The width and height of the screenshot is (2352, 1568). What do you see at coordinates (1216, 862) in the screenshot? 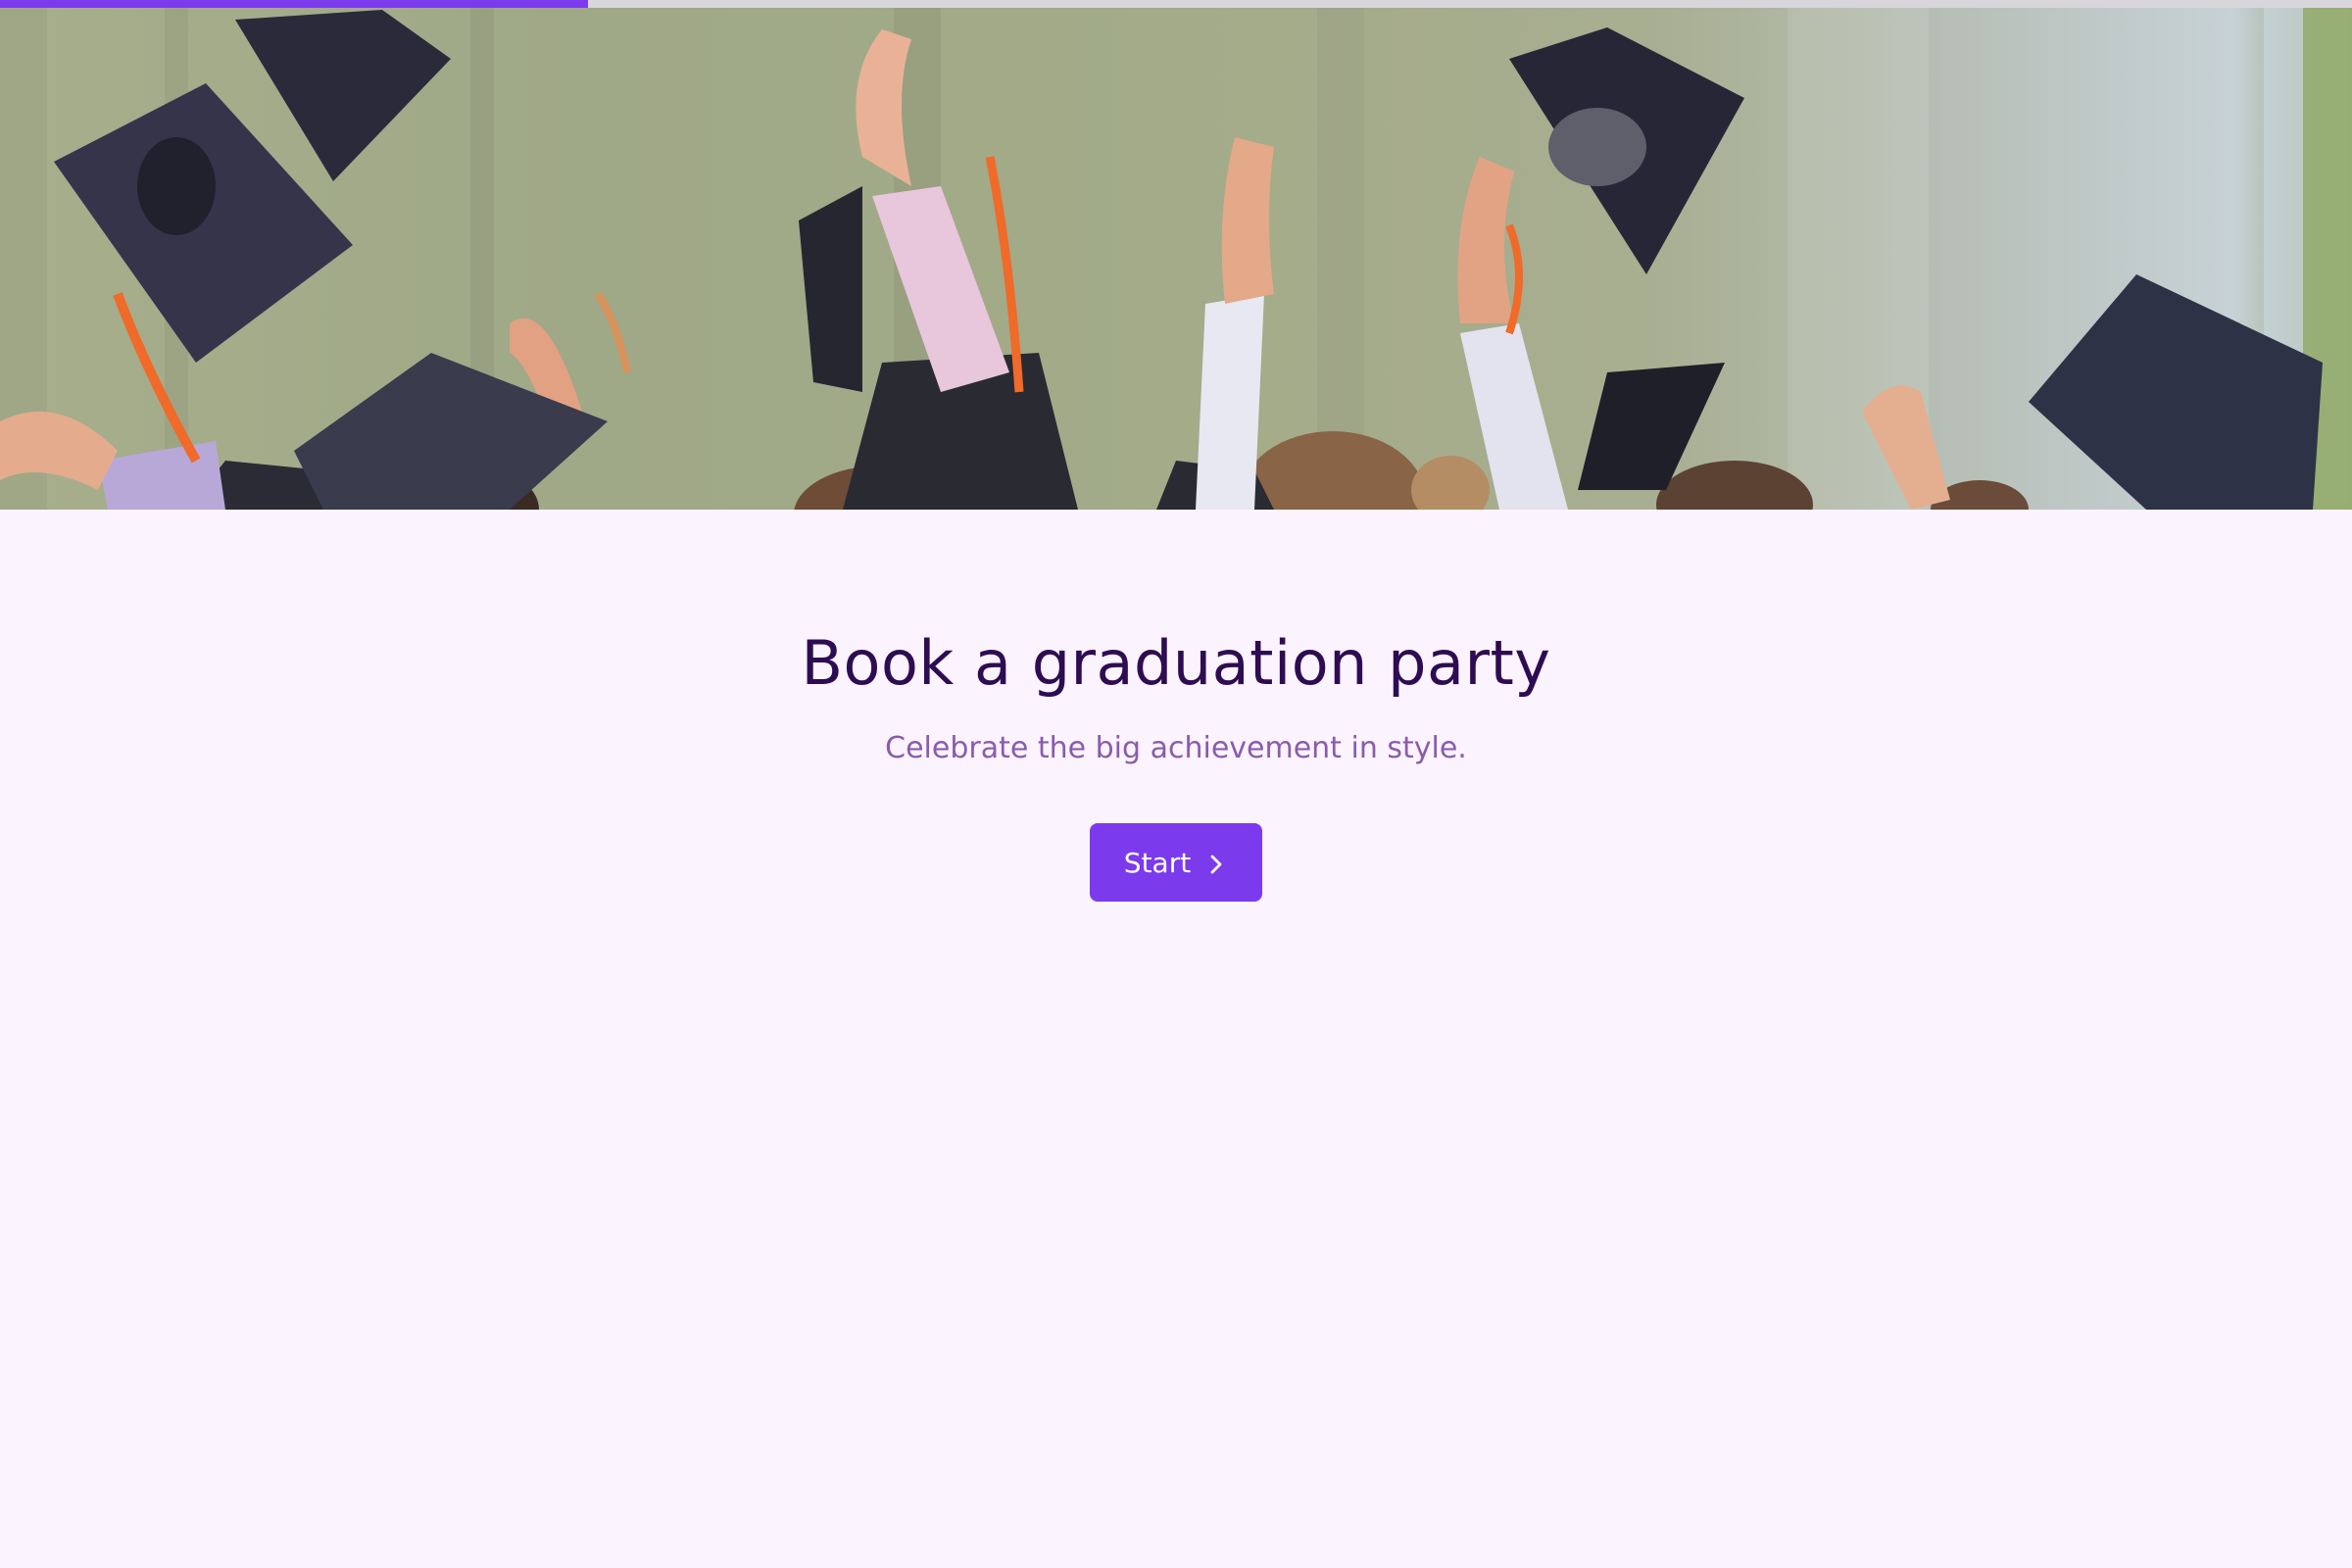
I see `chevron-right-icon` at bounding box center [1216, 862].